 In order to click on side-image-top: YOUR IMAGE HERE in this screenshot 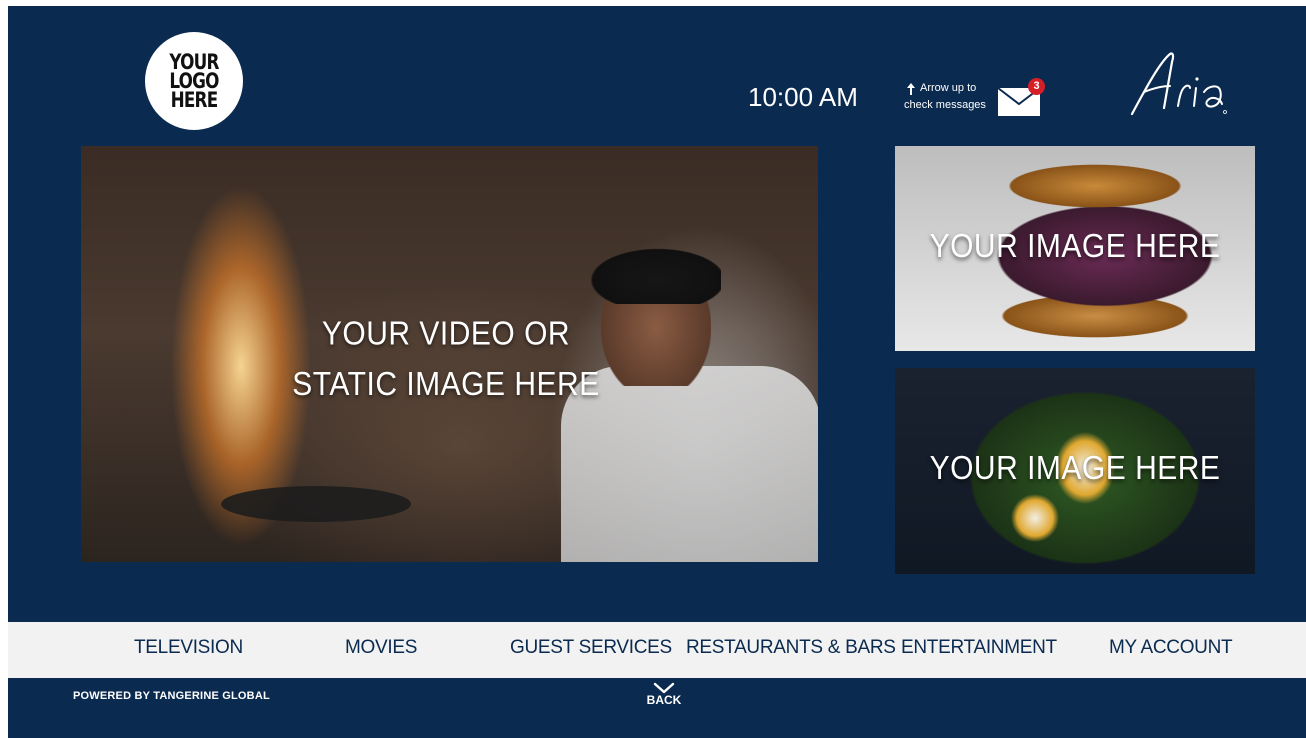, I will do `click(1075, 248)`.